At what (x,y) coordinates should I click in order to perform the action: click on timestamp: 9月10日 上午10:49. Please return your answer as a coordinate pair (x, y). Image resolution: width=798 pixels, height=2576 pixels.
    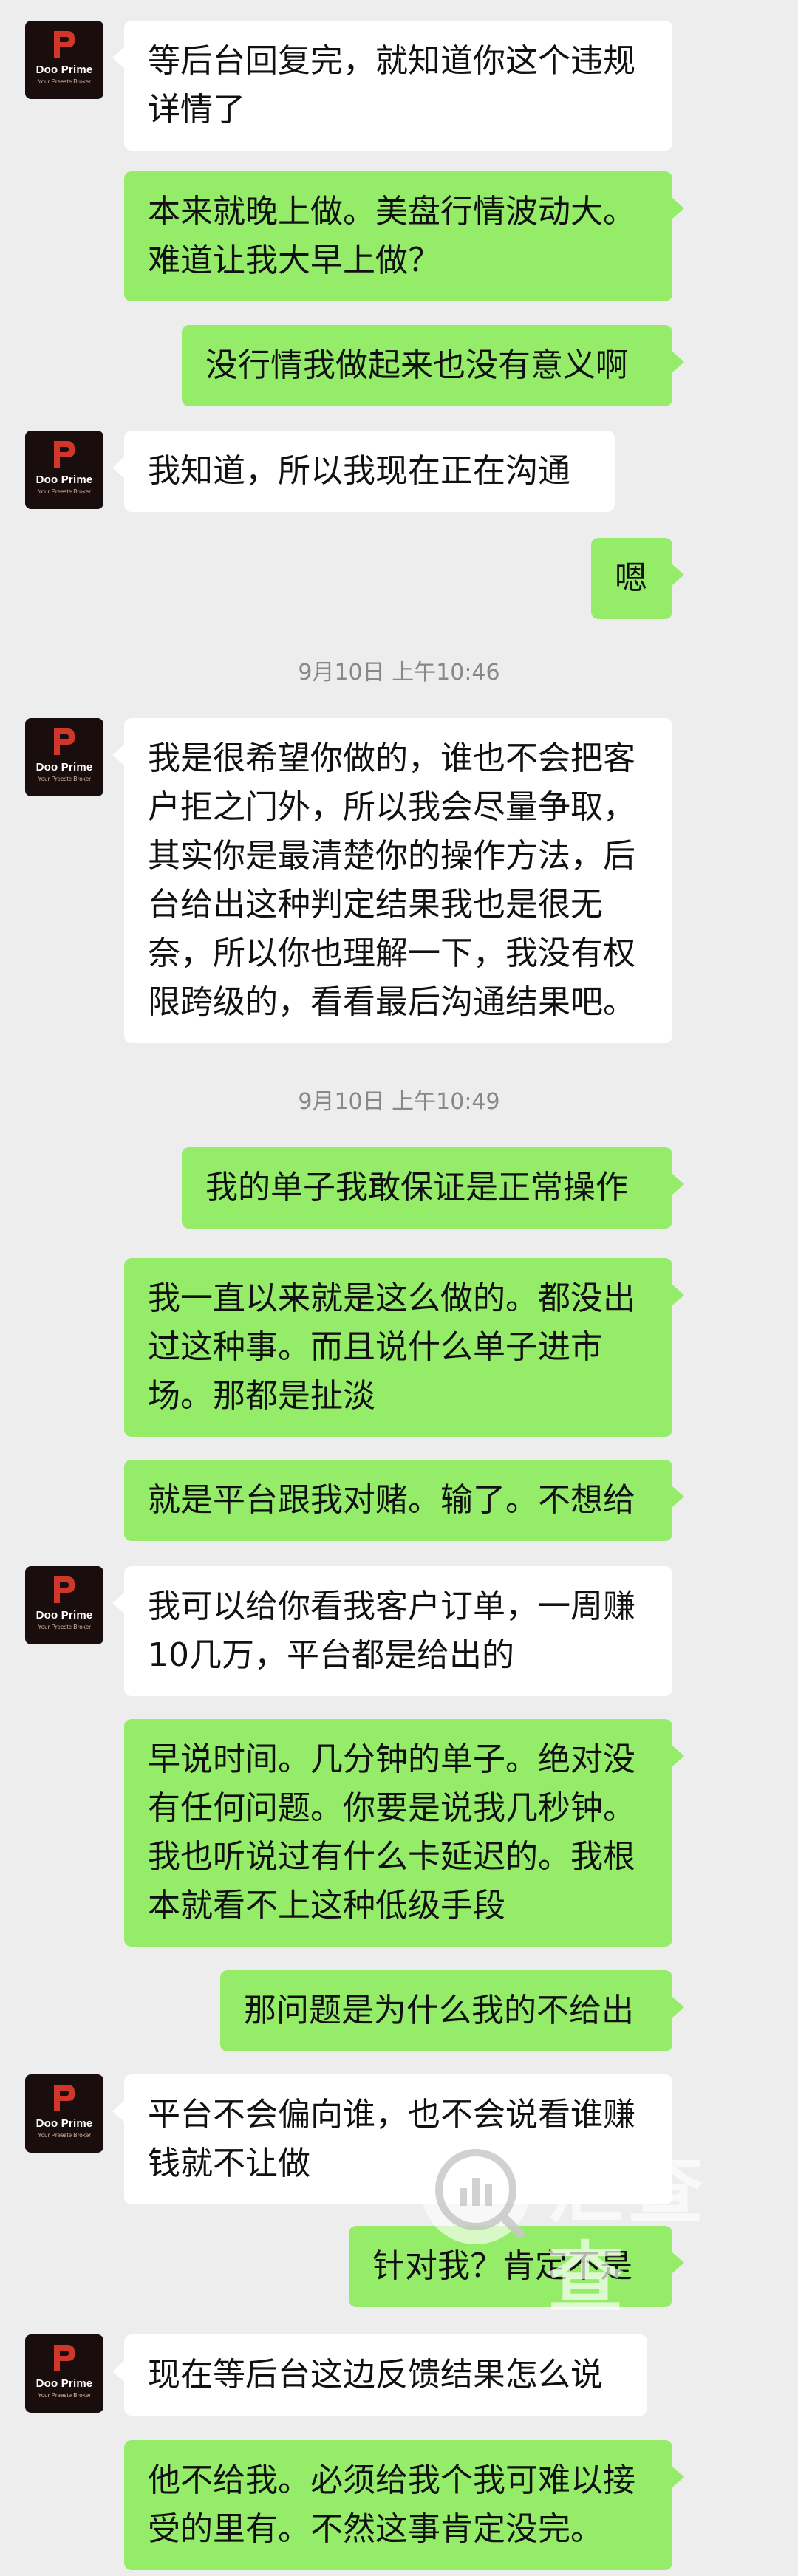
    Looking at the image, I should click on (399, 1102).